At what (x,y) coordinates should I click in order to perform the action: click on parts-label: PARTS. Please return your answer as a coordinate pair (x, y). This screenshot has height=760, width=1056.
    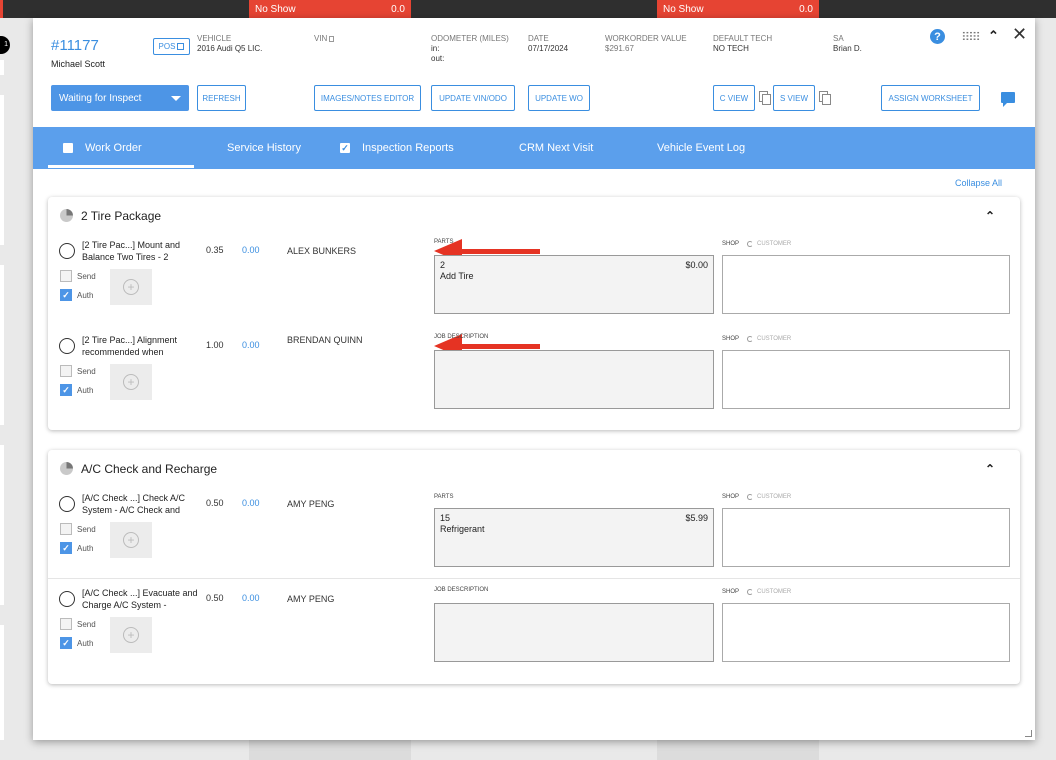
    Looking at the image, I should click on (444, 497).